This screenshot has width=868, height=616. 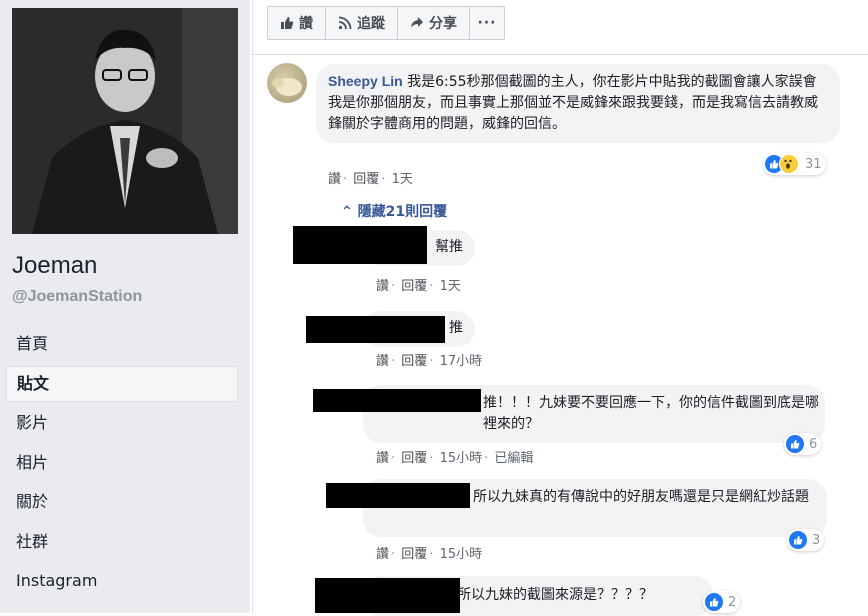 I want to click on nav-item-photos: 相片, so click(x=122, y=463).